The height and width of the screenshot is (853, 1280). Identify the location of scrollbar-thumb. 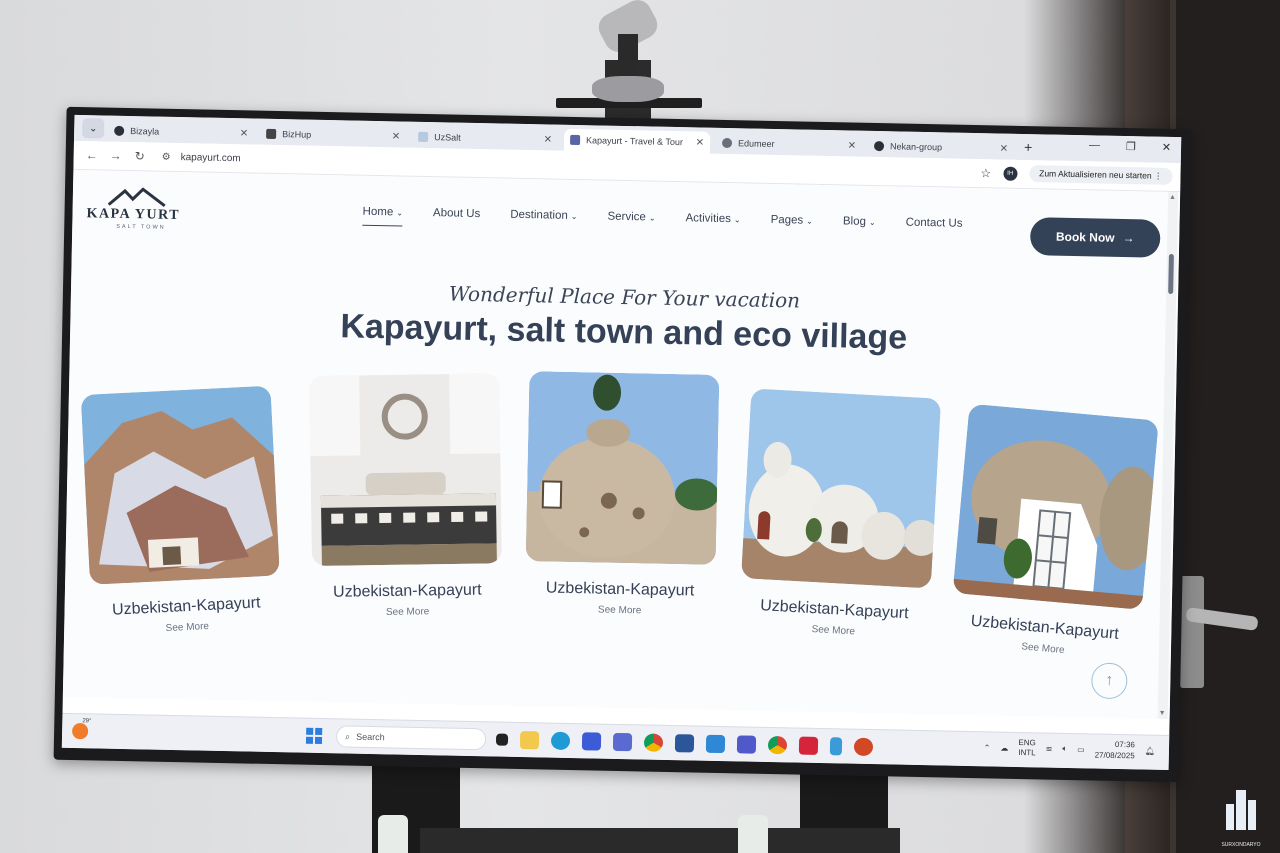
(1171, 274).